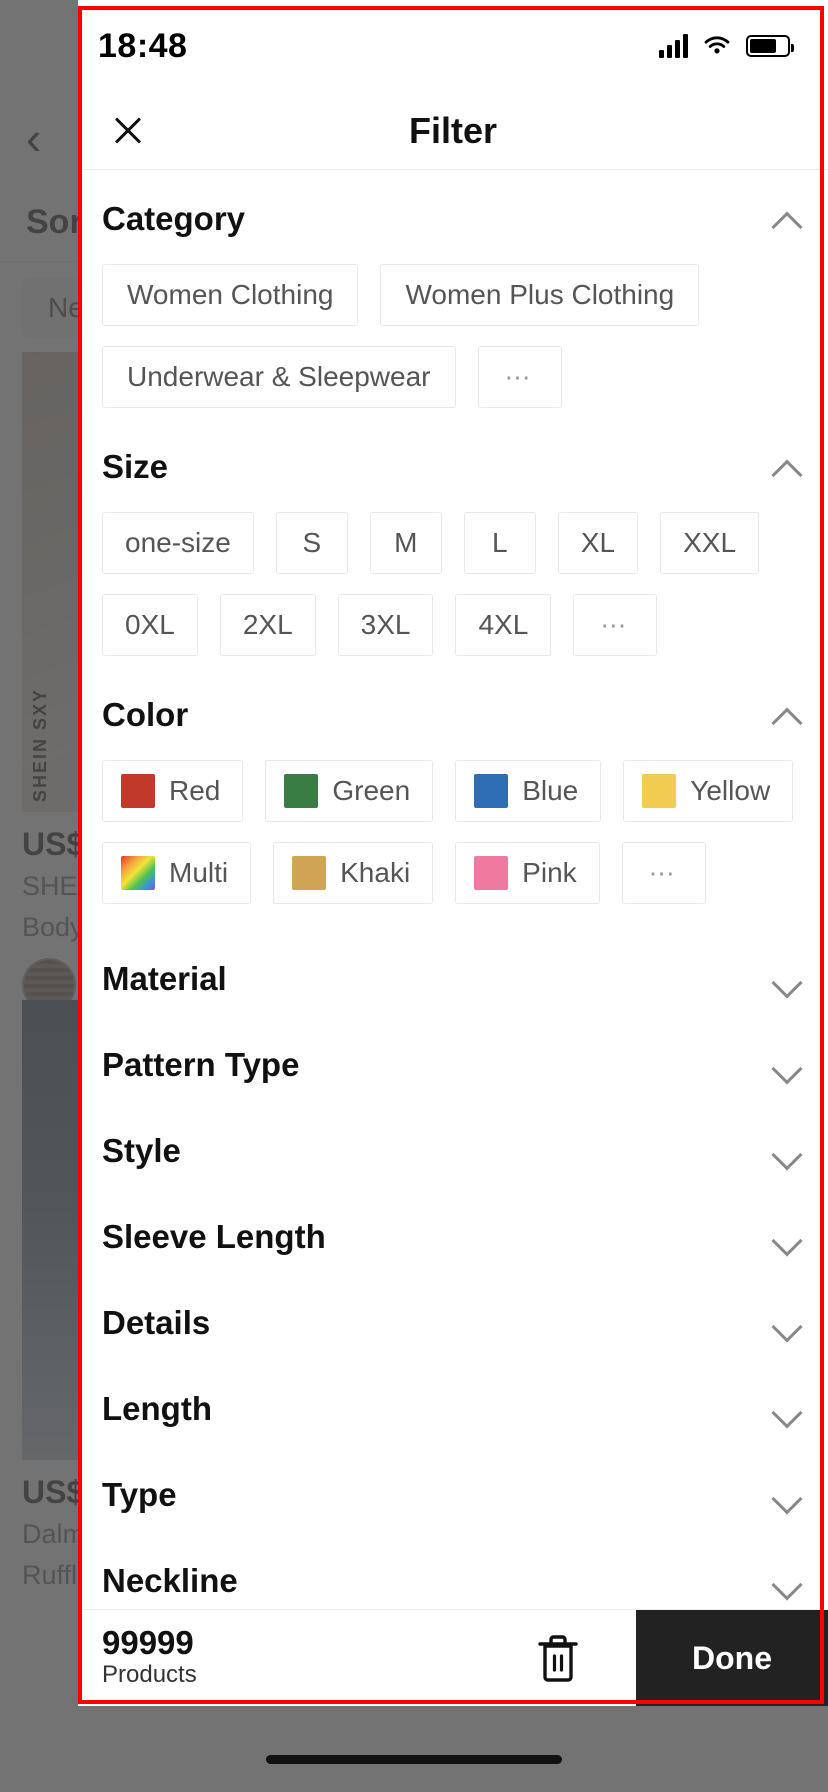 The image size is (828, 1792). What do you see at coordinates (148, 1643) in the screenshot?
I see `result-count-number: 99999` at bounding box center [148, 1643].